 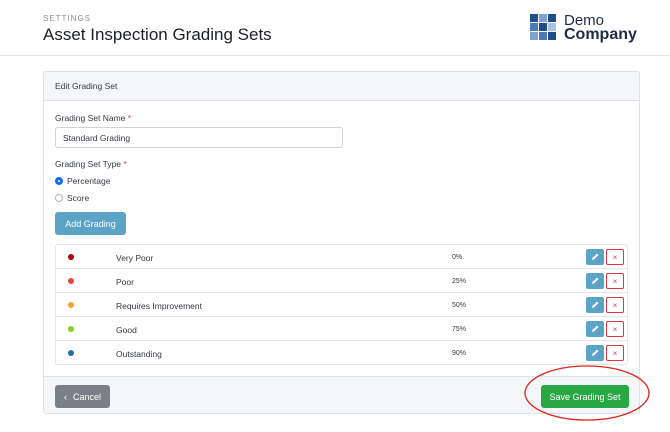 What do you see at coordinates (126, 330) in the screenshot?
I see `grade-name: Good` at bounding box center [126, 330].